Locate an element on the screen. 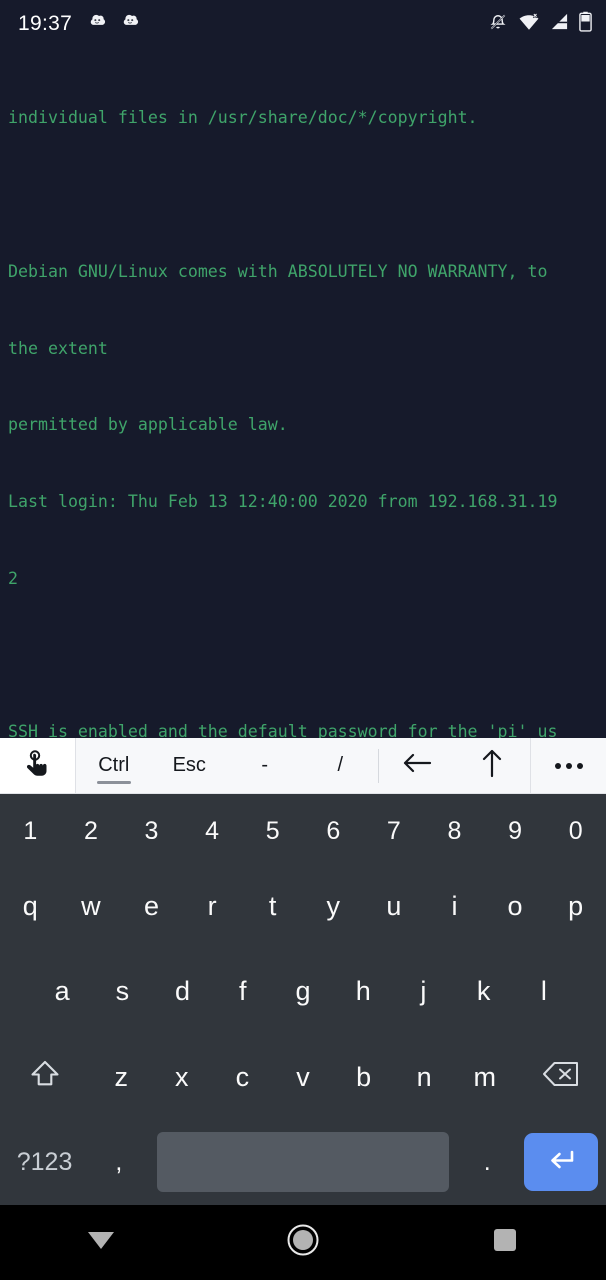  keyboard-row-space: ?123 , . is located at coordinates (303, 1162).